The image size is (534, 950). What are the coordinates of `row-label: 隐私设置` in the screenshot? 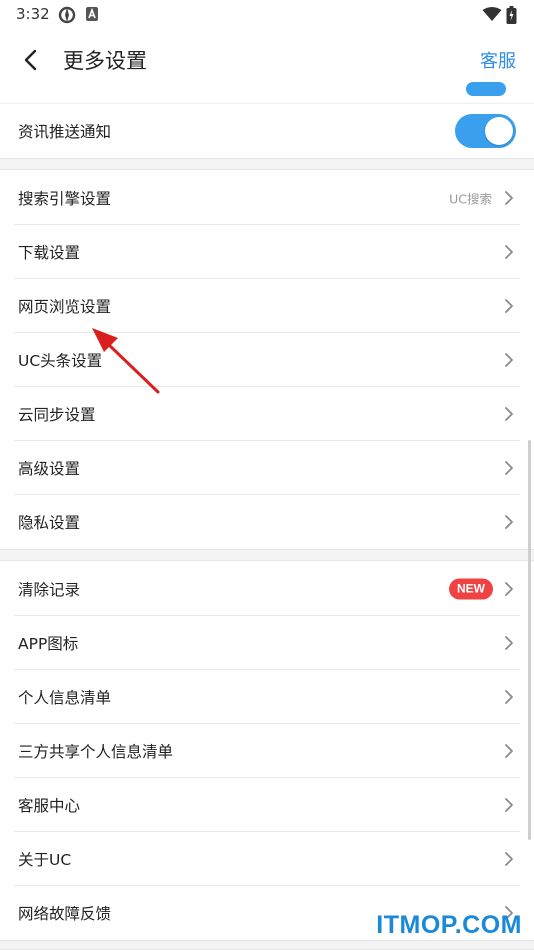 It's located at (49, 523).